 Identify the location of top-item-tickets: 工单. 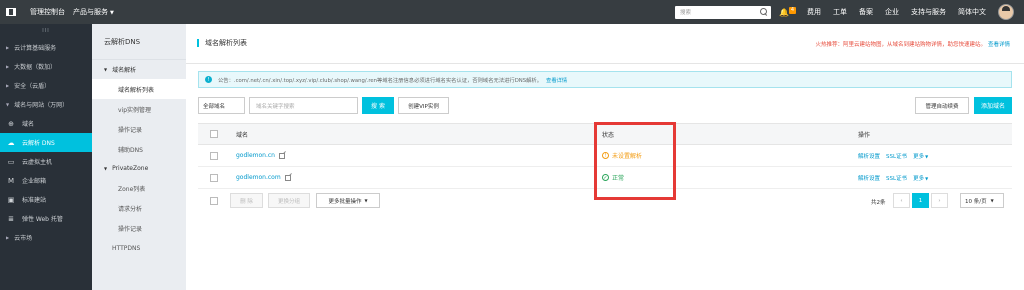
(840, 12).